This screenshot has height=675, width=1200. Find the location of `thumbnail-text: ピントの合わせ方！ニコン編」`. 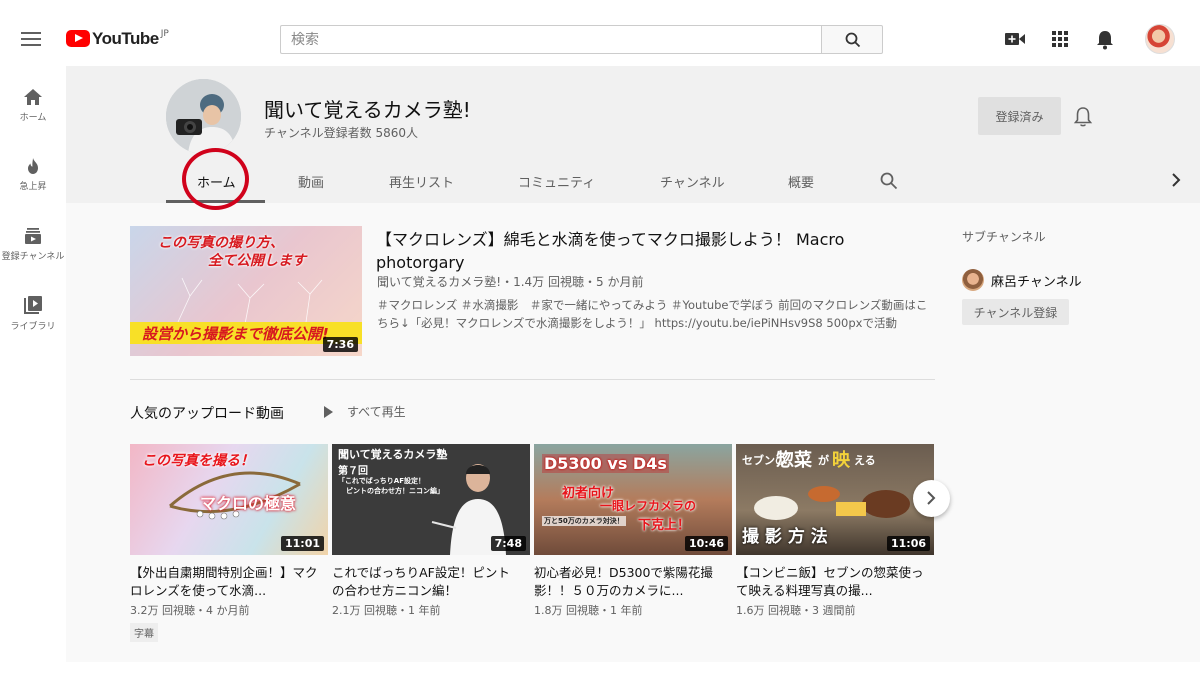

thumbnail-text: ピントの合わせ方！ニコン編」 is located at coordinates (395, 491).